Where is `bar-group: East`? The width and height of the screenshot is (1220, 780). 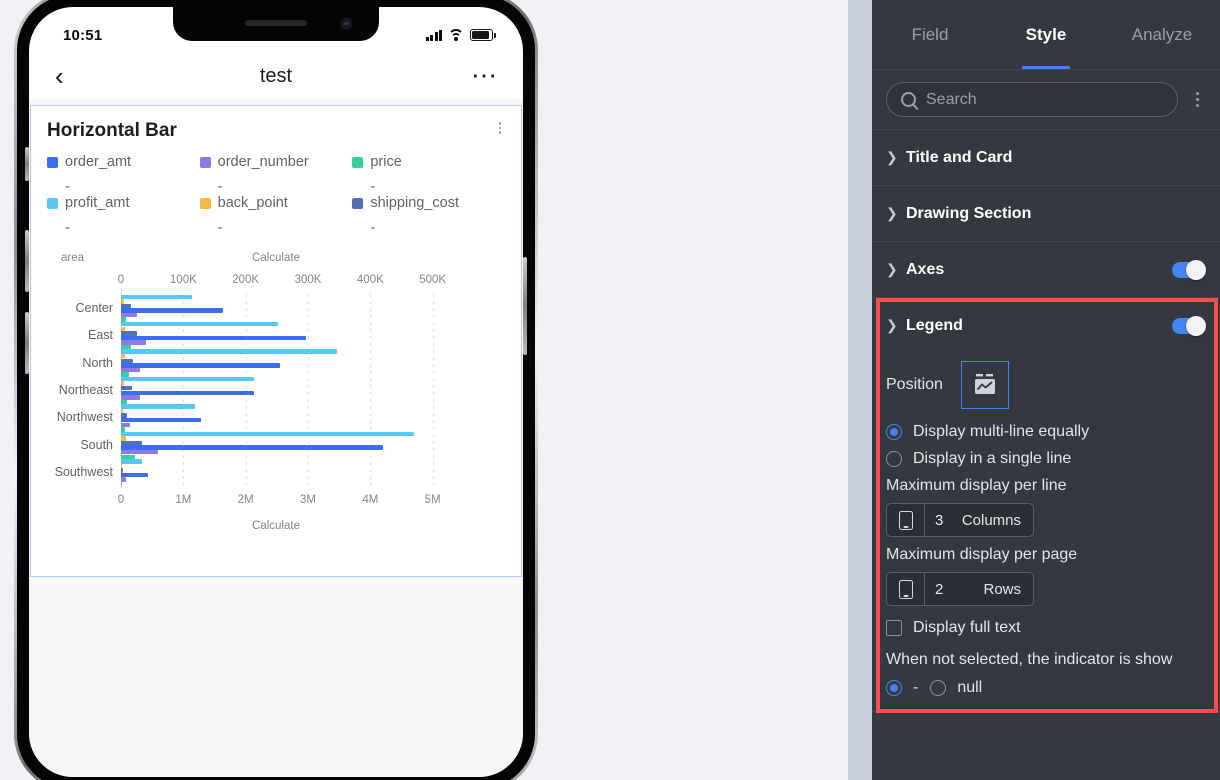
bar-group: East is located at coordinates (291, 335).